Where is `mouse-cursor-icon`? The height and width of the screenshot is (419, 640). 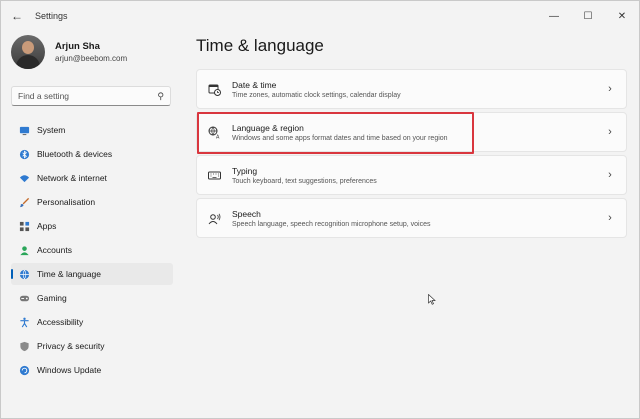 mouse-cursor-icon is located at coordinates (432, 299).